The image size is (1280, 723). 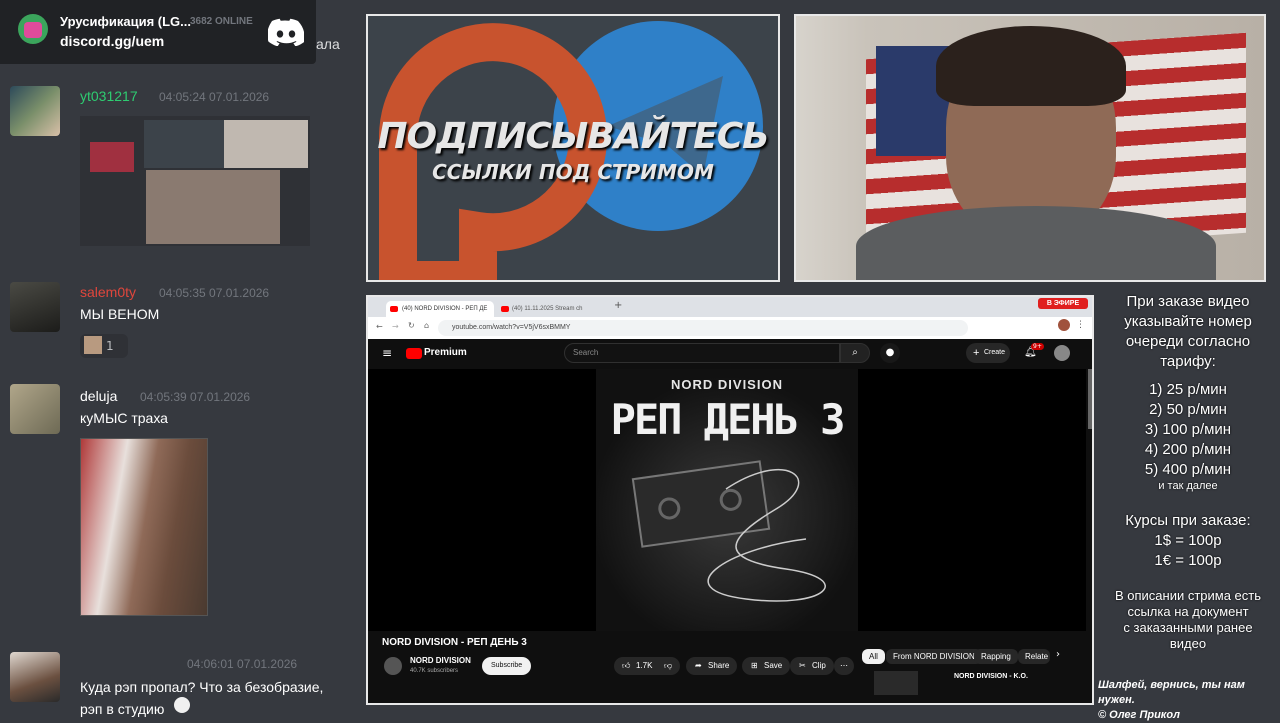 I want to click on youtube-header: ≡ Premium Search ⌕ ● + Create 🔔︎ 9+, so click(x=730, y=354).